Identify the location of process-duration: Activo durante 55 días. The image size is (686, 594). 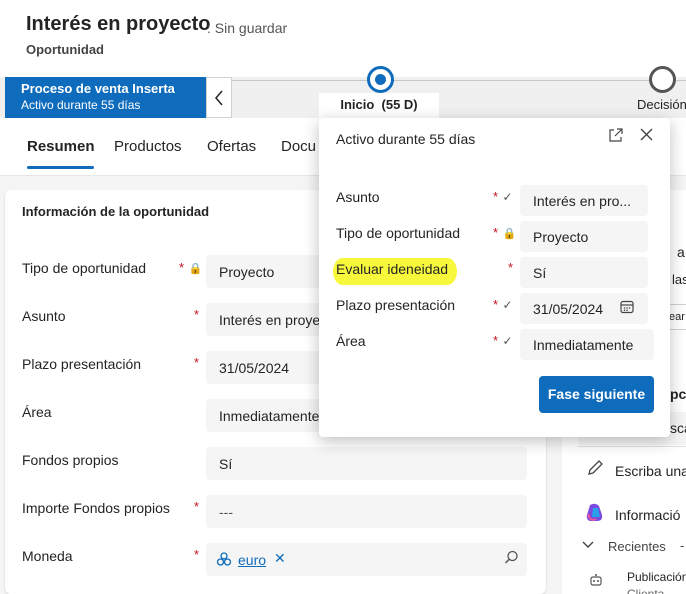
(81, 105).